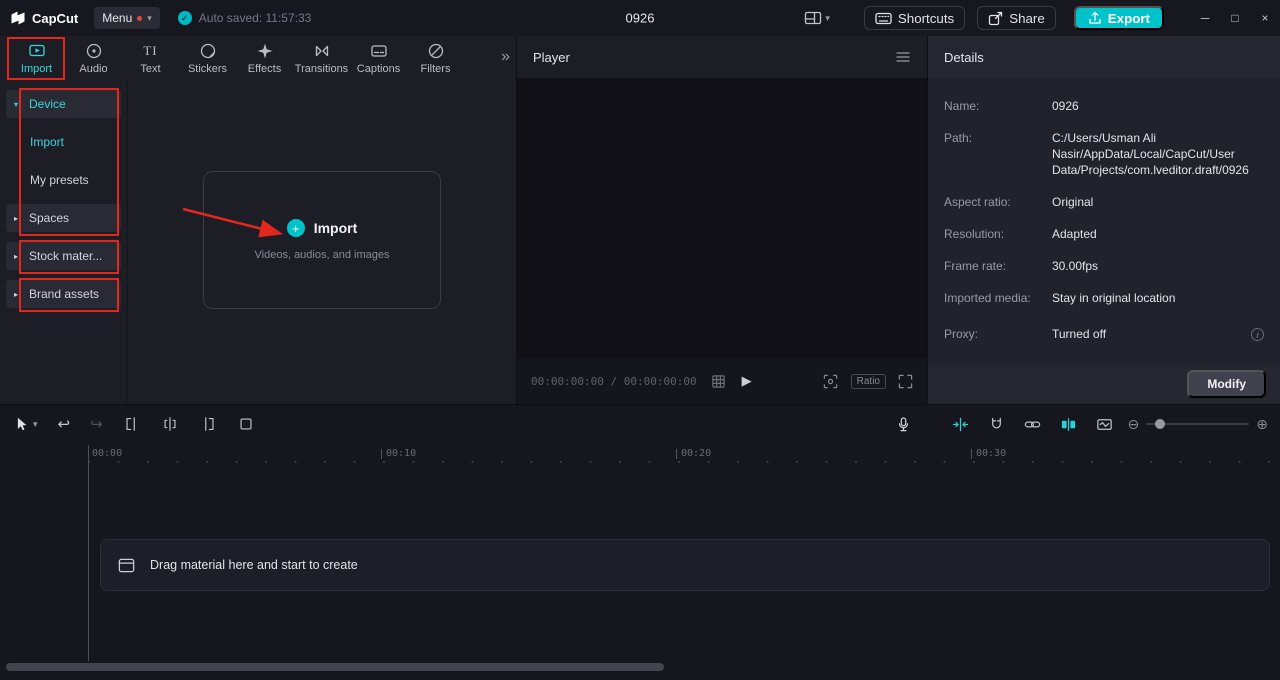  What do you see at coordinates (505, 57) in the screenshot?
I see `more-tabs-icon: »` at bounding box center [505, 57].